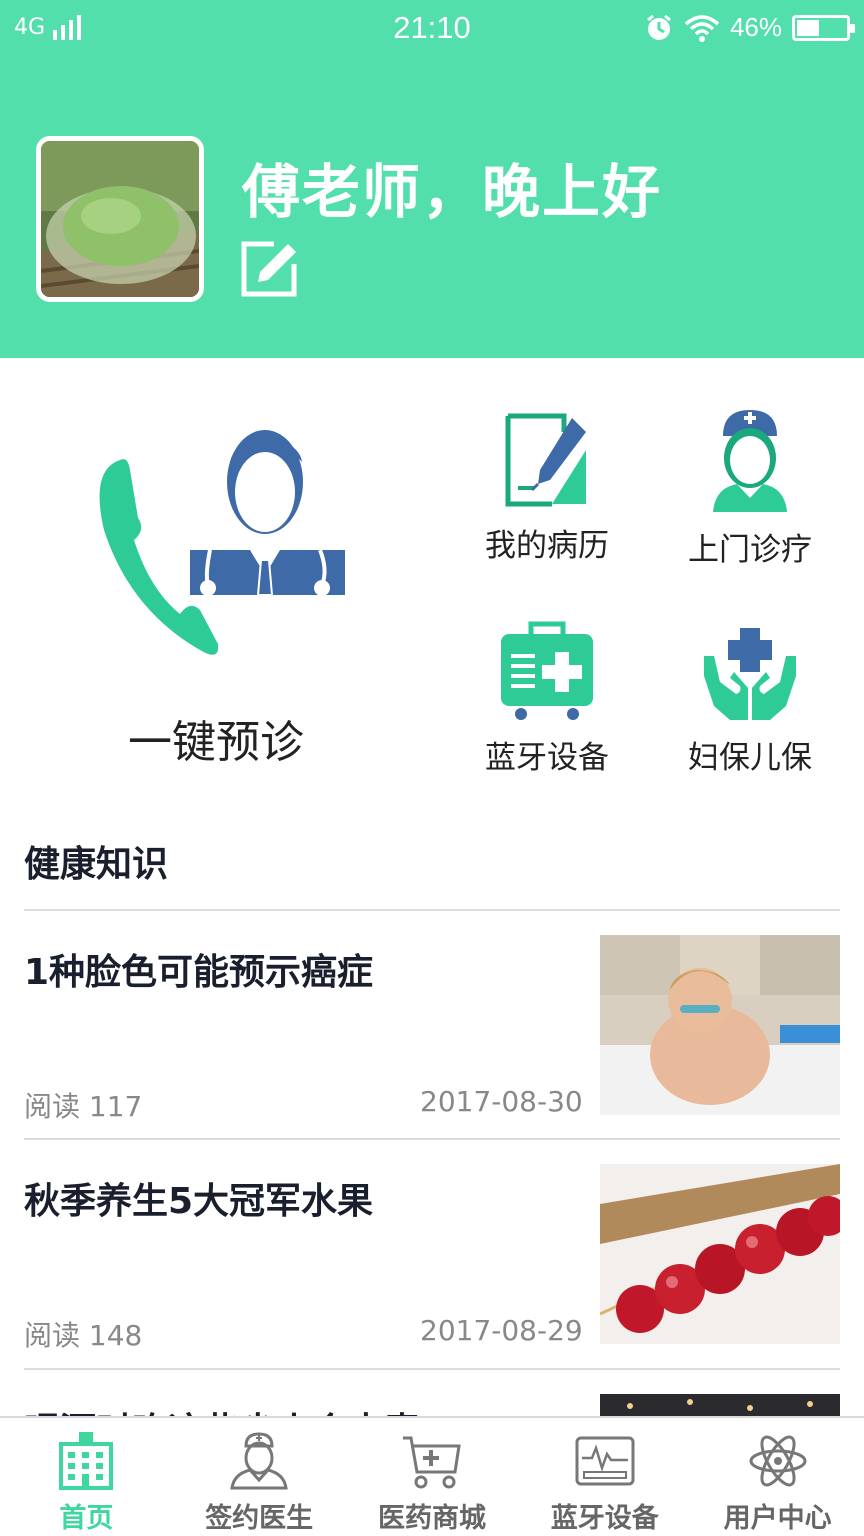 The width and height of the screenshot is (864, 1536). Describe the element at coordinates (96, 864) in the screenshot. I see `section-title-health-knowledge: 健康知识` at that location.